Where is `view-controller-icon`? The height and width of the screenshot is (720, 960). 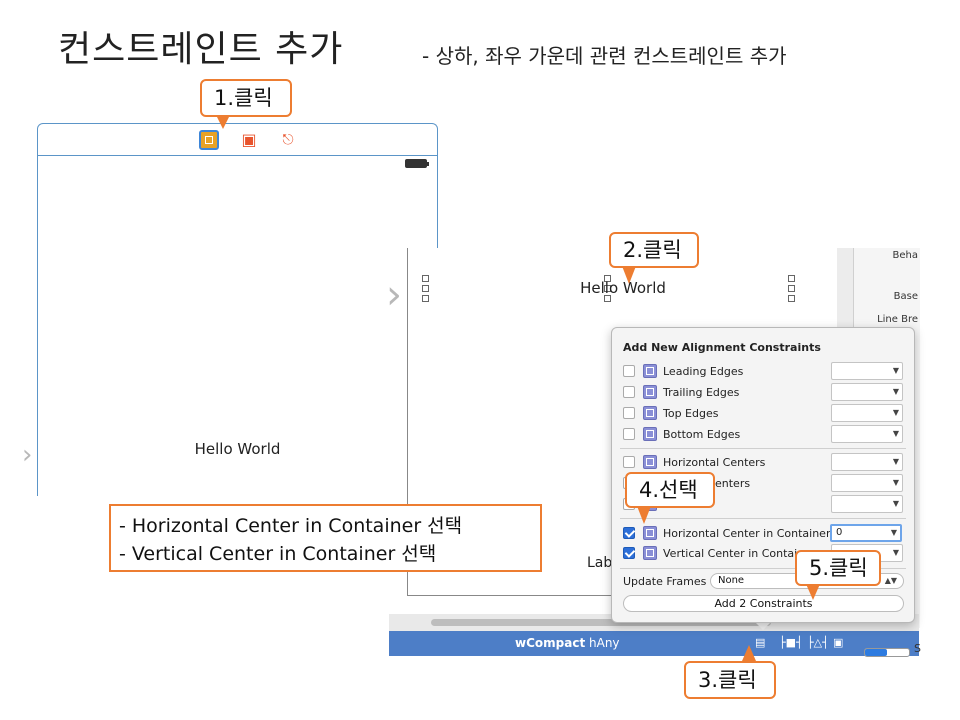
view-controller-icon is located at coordinates (209, 140).